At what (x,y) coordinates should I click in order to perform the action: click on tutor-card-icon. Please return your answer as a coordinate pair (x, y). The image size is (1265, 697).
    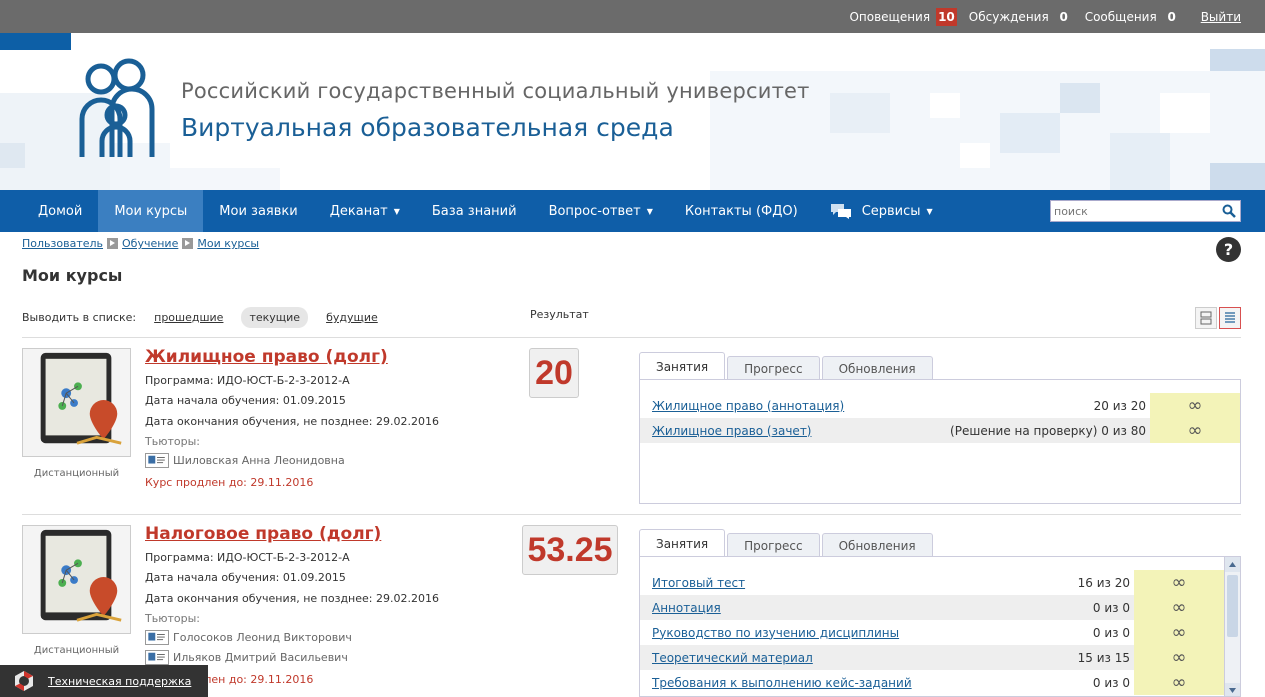
    Looking at the image, I should click on (157, 657).